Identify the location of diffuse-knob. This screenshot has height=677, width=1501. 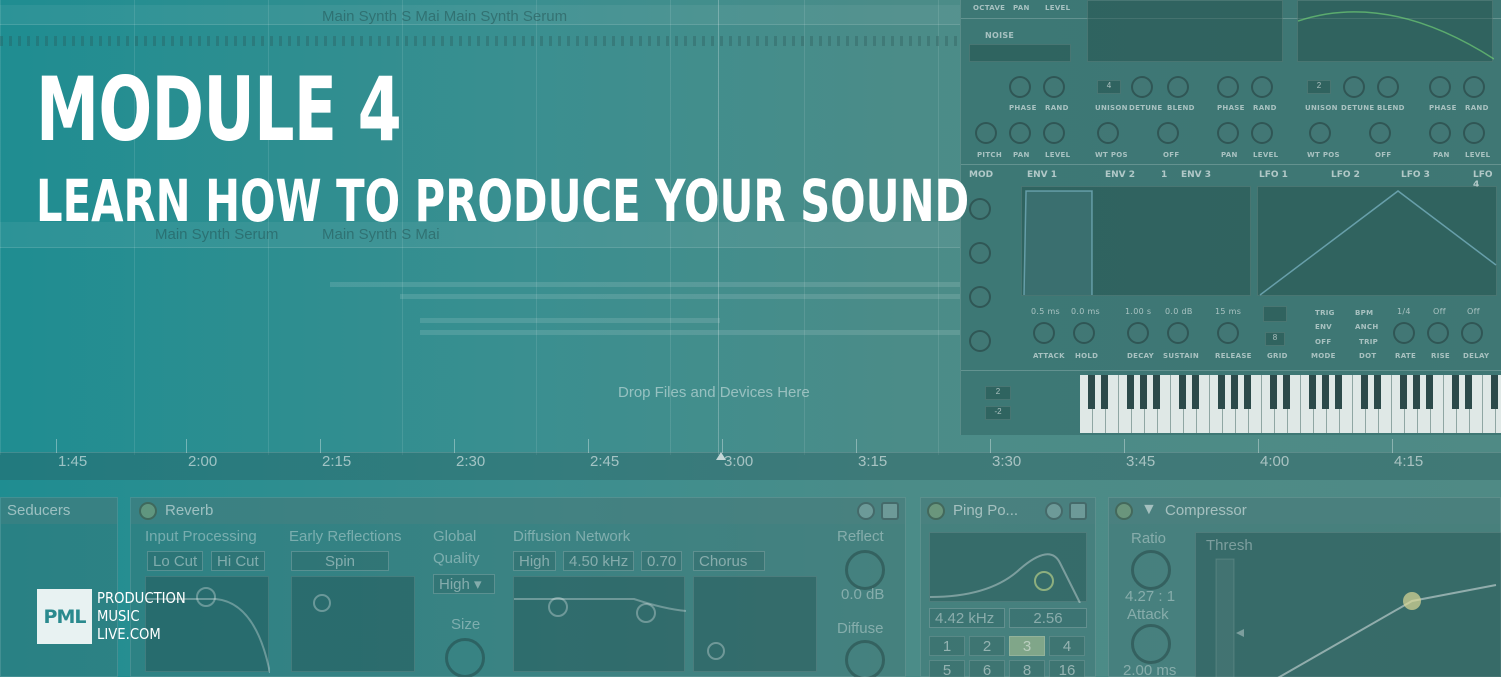
(865, 658).